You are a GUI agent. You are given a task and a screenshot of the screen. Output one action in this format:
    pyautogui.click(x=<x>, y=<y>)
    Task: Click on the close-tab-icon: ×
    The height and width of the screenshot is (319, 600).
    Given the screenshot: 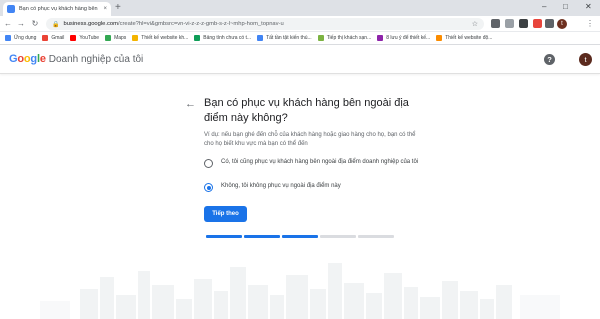 What is the action you would take?
    pyautogui.click(x=105, y=9)
    